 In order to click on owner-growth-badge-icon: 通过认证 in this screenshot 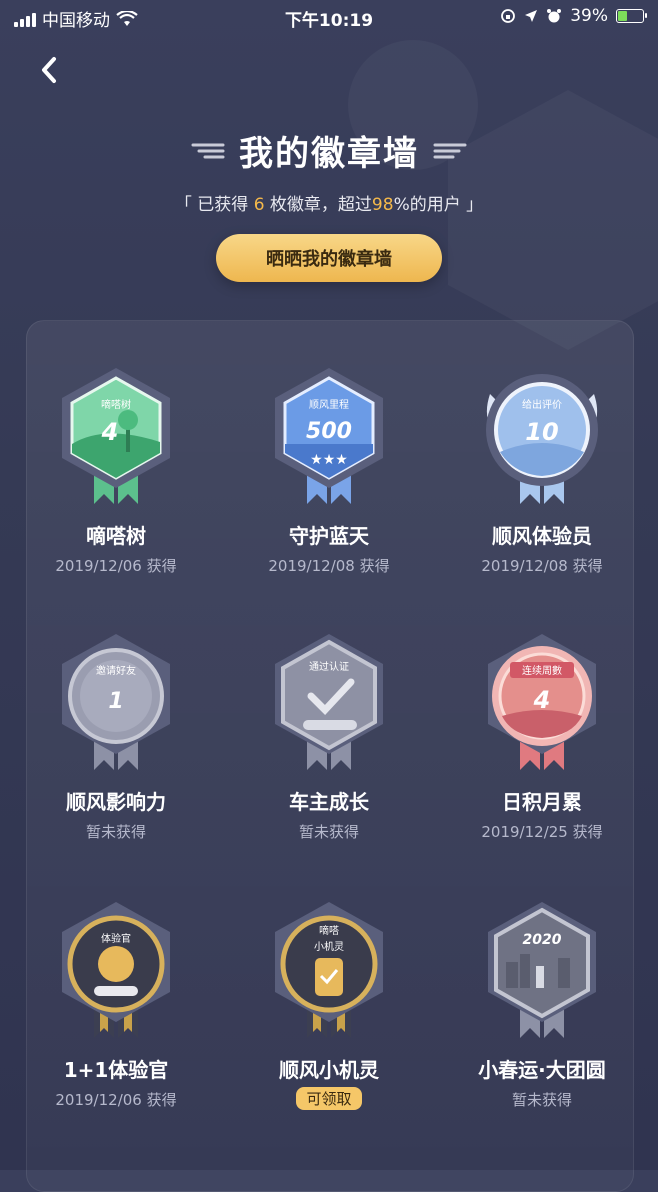, I will do `click(329, 702)`.